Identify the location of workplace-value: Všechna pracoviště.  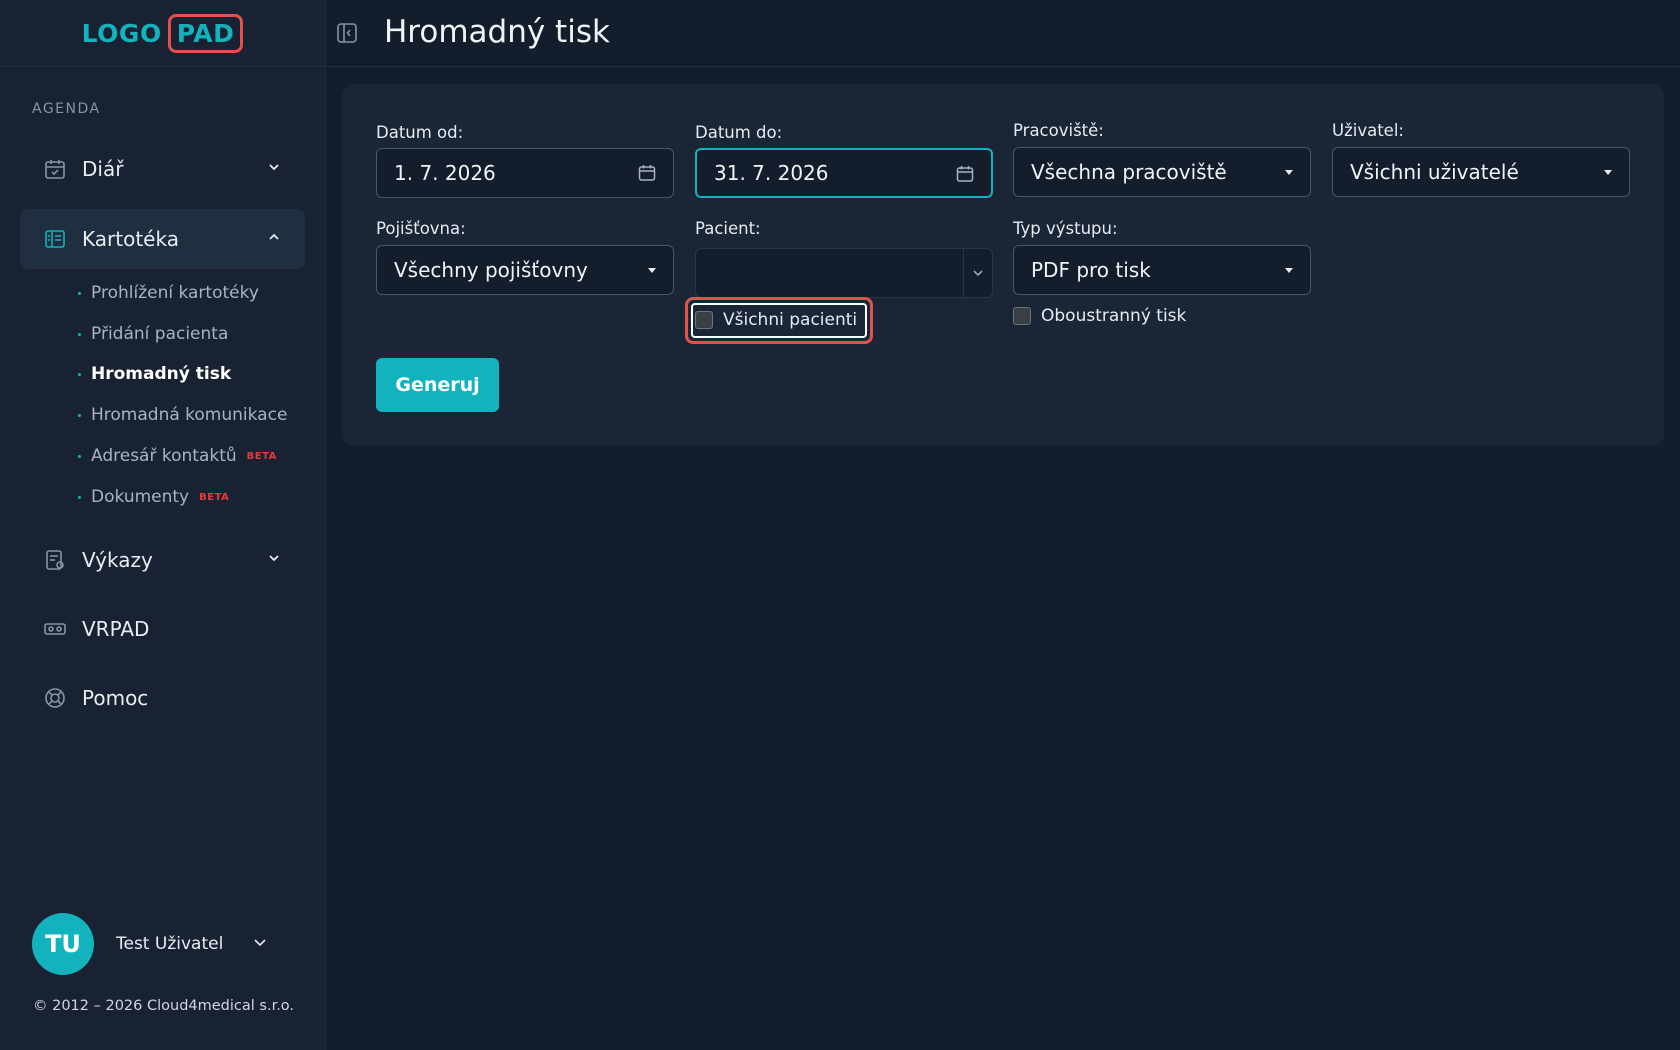
(1129, 172).